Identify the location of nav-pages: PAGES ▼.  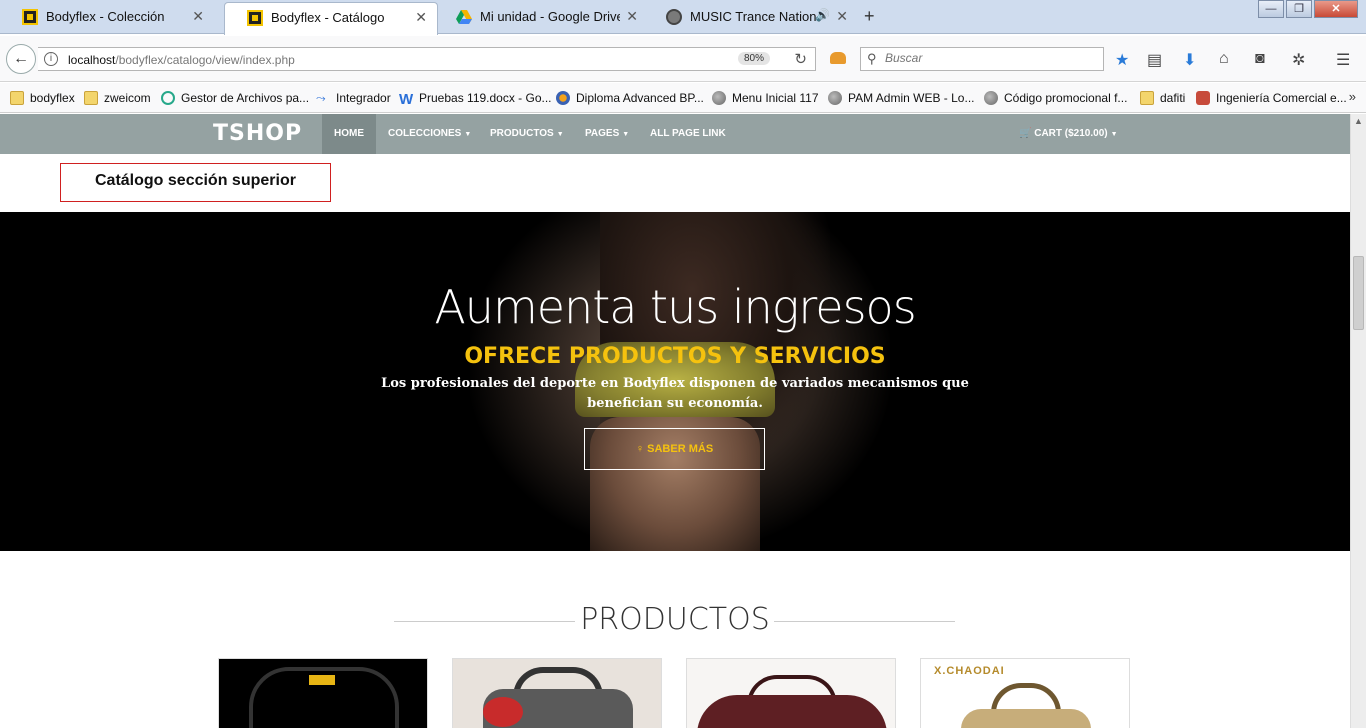
(607, 134).